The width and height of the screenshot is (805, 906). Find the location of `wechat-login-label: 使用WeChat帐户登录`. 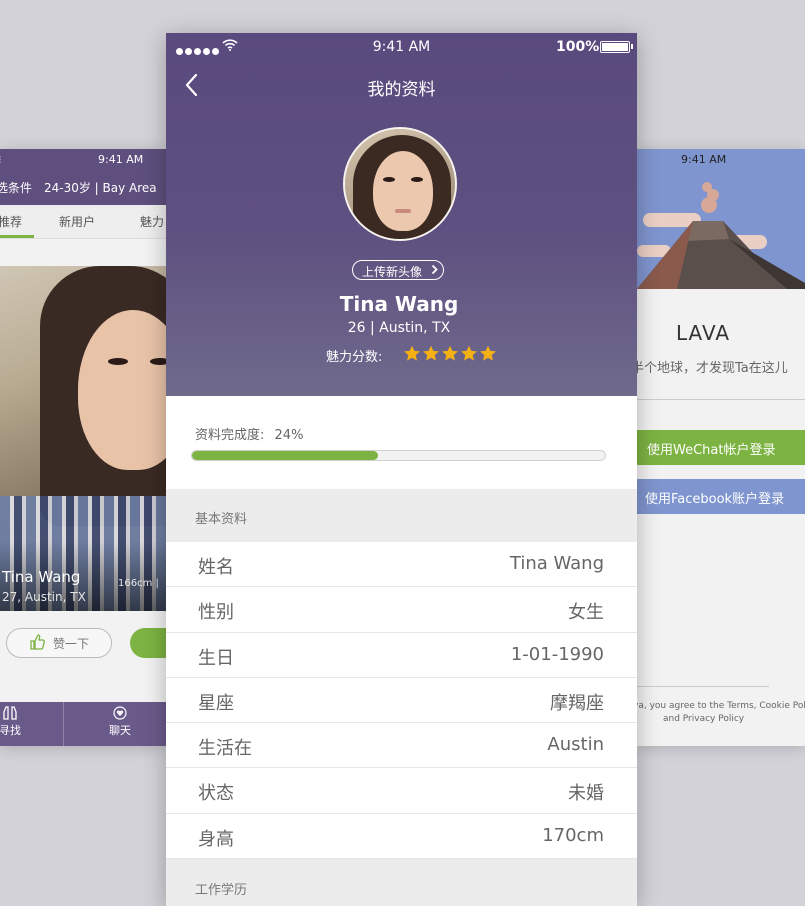

wechat-login-label: 使用WeChat帐户登录 is located at coordinates (711, 450).